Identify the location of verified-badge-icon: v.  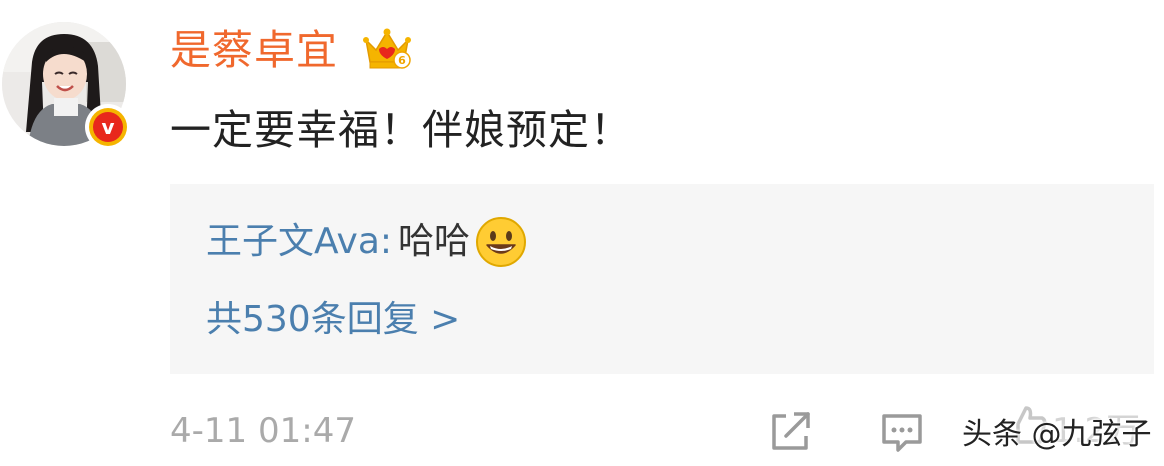
(108, 127).